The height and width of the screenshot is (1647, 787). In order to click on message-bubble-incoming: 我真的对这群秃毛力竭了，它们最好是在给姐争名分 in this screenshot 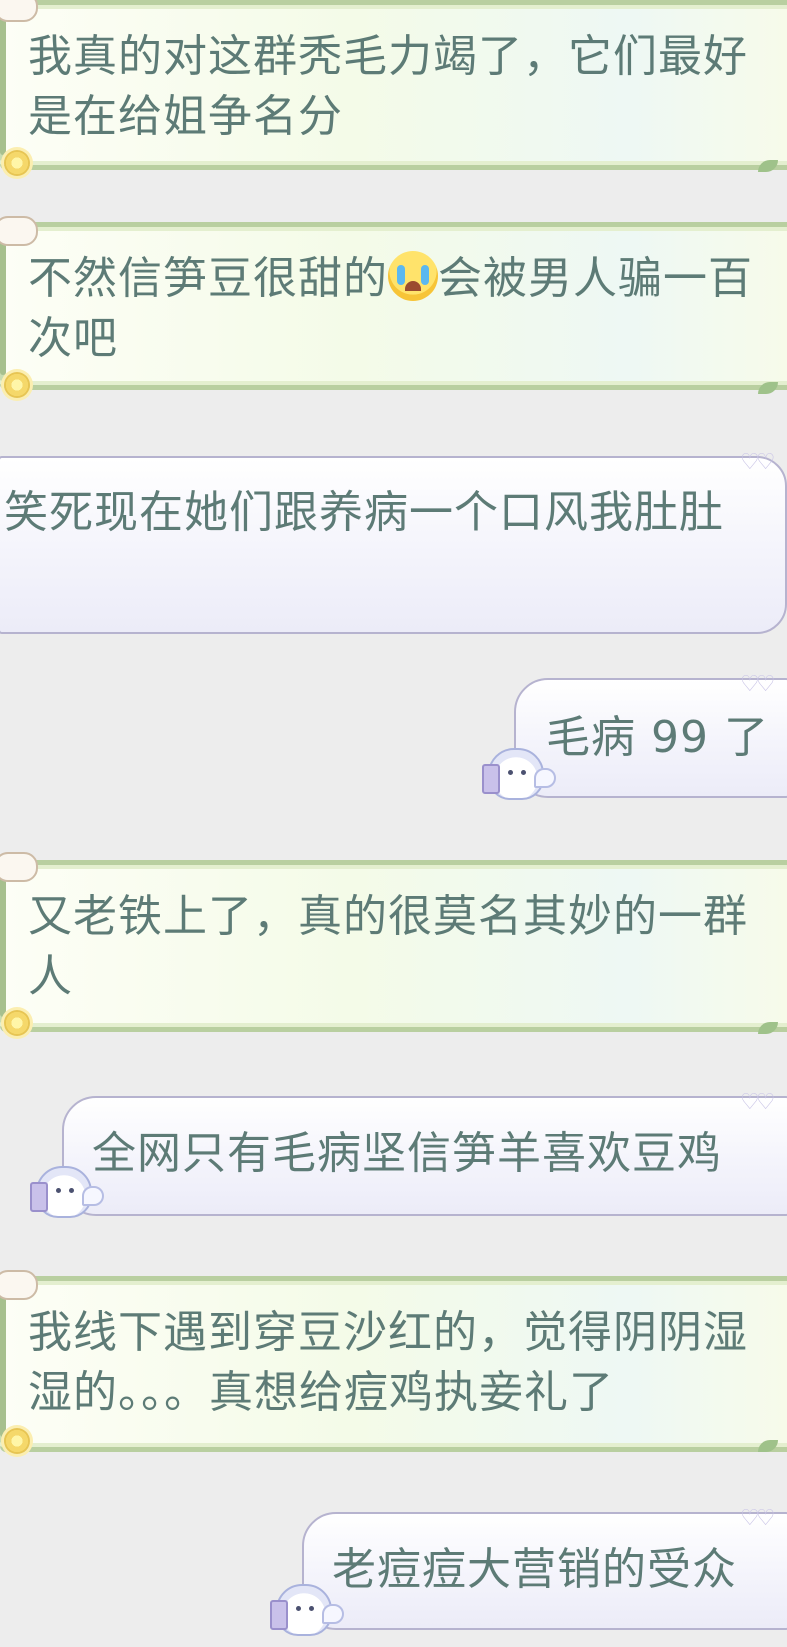, I will do `click(393, 85)`.